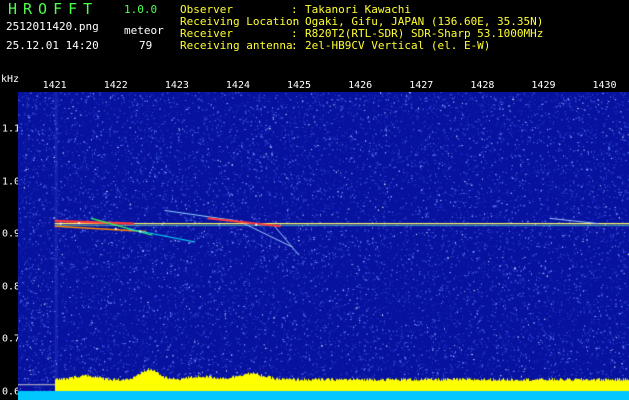 This screenshot has width=629, height=400. Describe the element at coordinates (543, 85) in the screenshot. I see `x-tick-label: 1429` at that location.